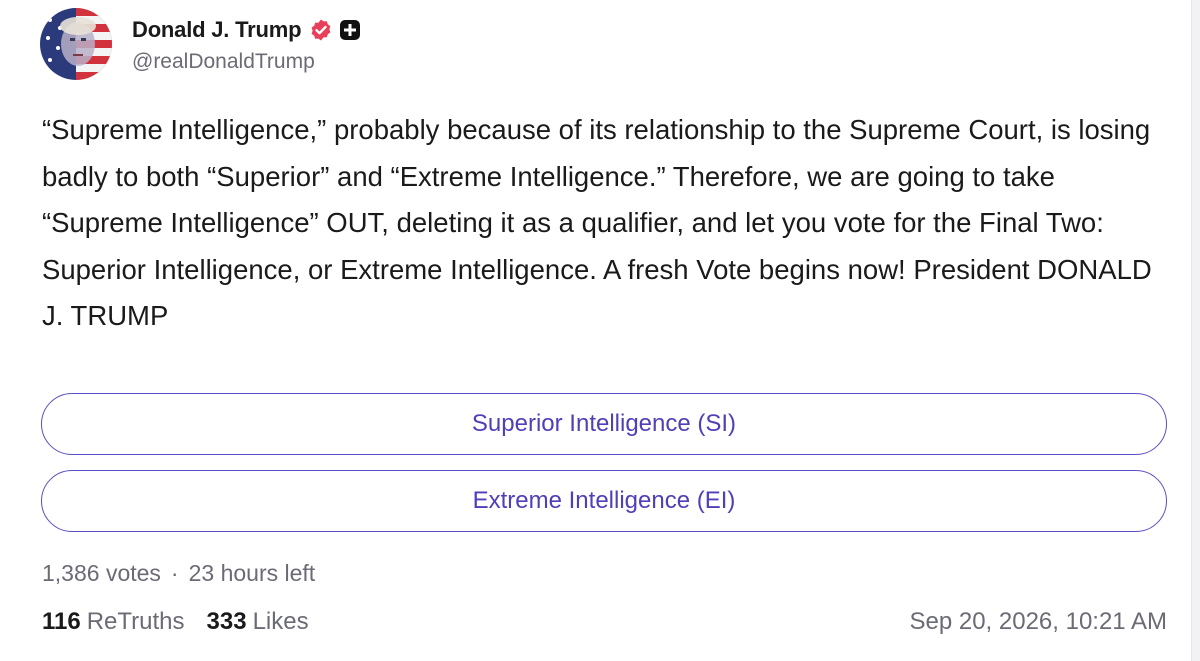  I want to click on avatar, so click(76, 44).